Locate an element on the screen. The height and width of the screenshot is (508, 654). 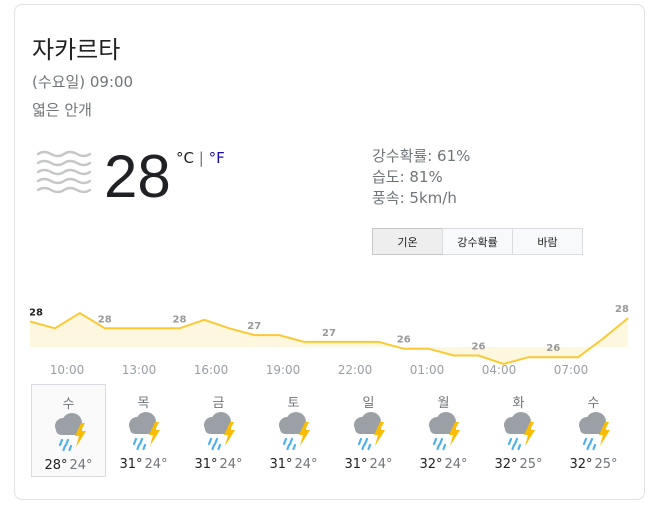
day-forecast-item: 월 32° 24° is located at coordinates (443, 430).